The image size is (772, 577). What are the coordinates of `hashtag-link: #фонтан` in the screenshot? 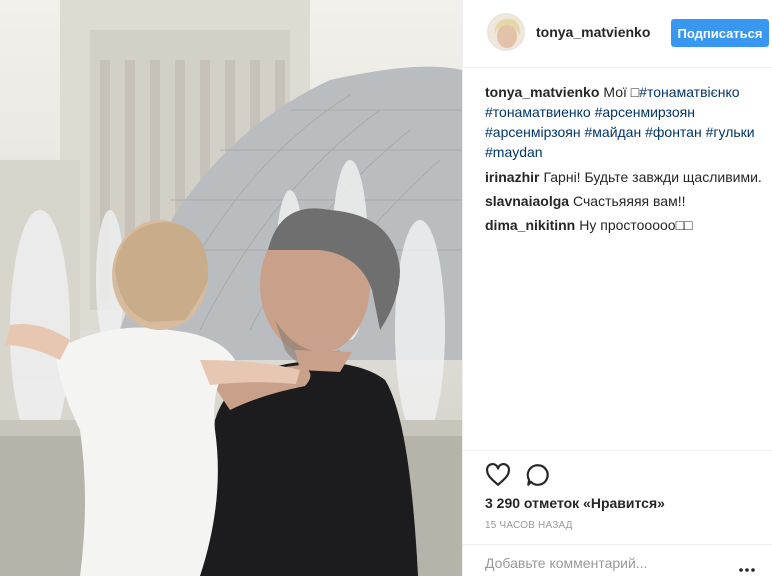 It's located at (673, 132).